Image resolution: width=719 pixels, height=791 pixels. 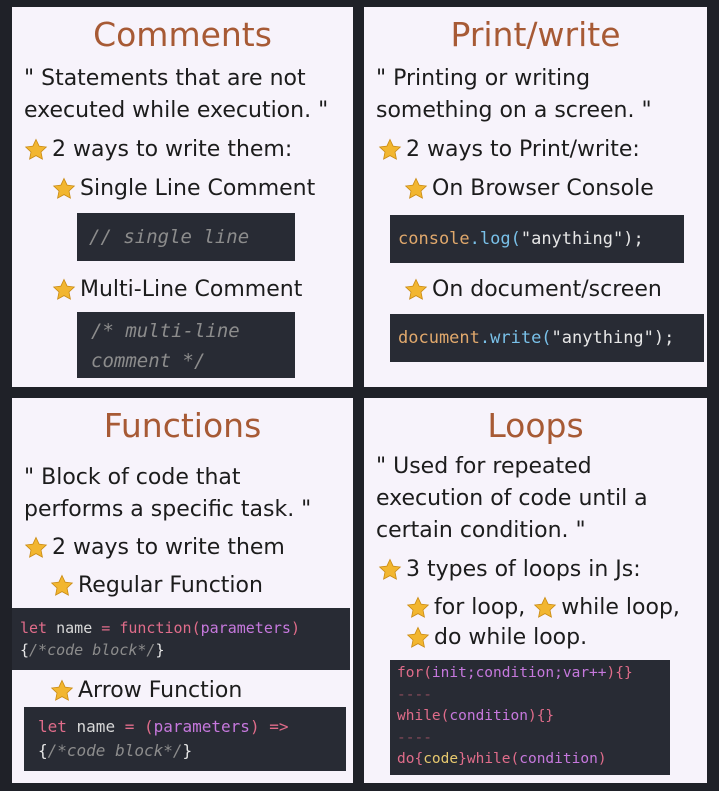 I want to click on comments-multi-row: Multi-Line Comment, so click(x=177, y=289).